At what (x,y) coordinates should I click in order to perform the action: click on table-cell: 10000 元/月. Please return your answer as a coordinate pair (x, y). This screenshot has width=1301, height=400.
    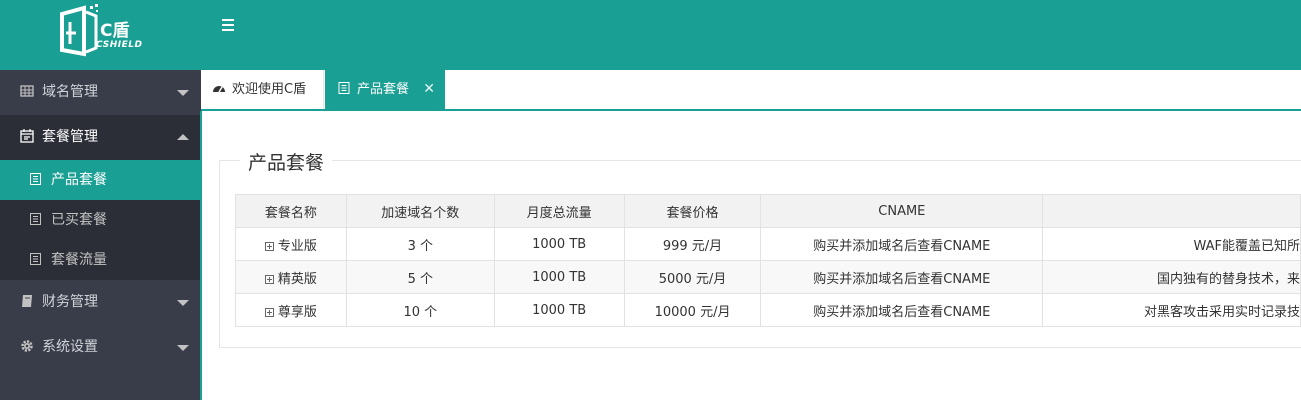
    Looking at the image, I should click on (692, 310).